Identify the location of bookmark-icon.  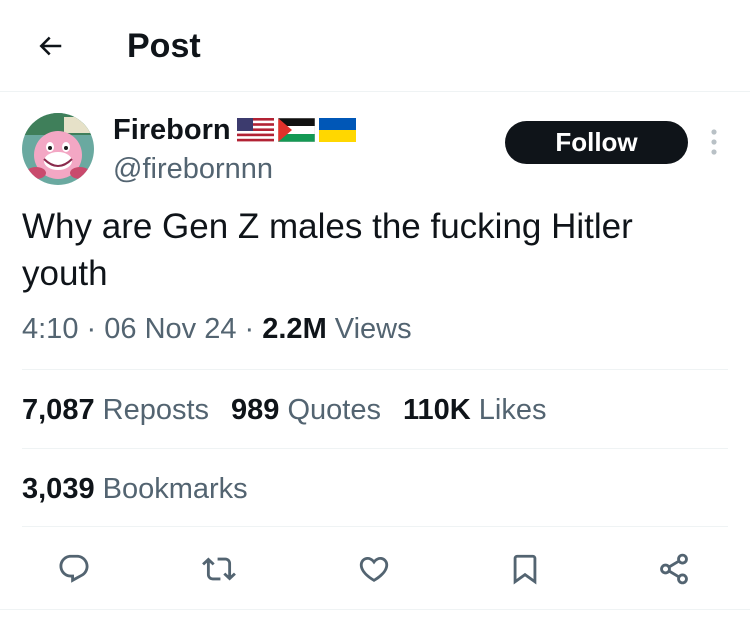
(525, 569).